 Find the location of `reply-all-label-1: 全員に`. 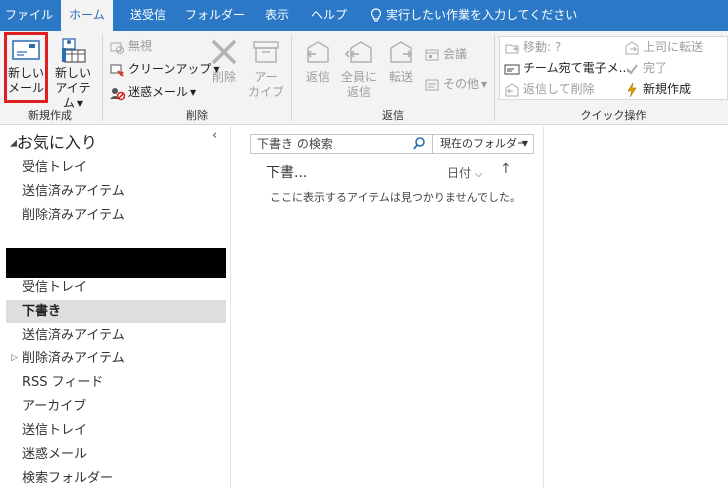

reply-all-label-1: 全員に is located at coordinates (358, 77).